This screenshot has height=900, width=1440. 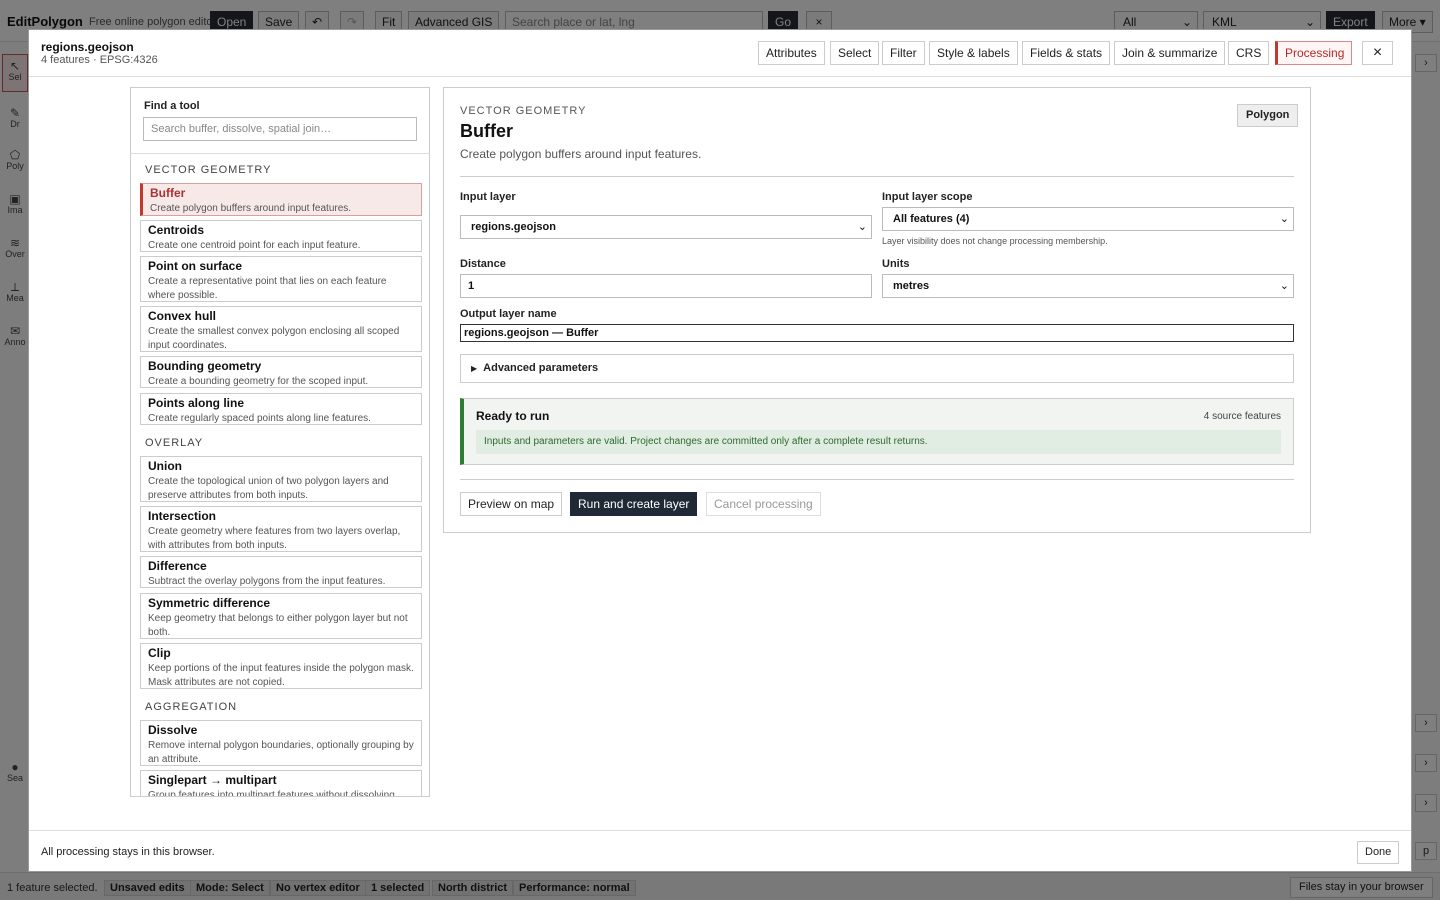 I want to click on group-heading: OVERLAY, so click(x=174, y=443).